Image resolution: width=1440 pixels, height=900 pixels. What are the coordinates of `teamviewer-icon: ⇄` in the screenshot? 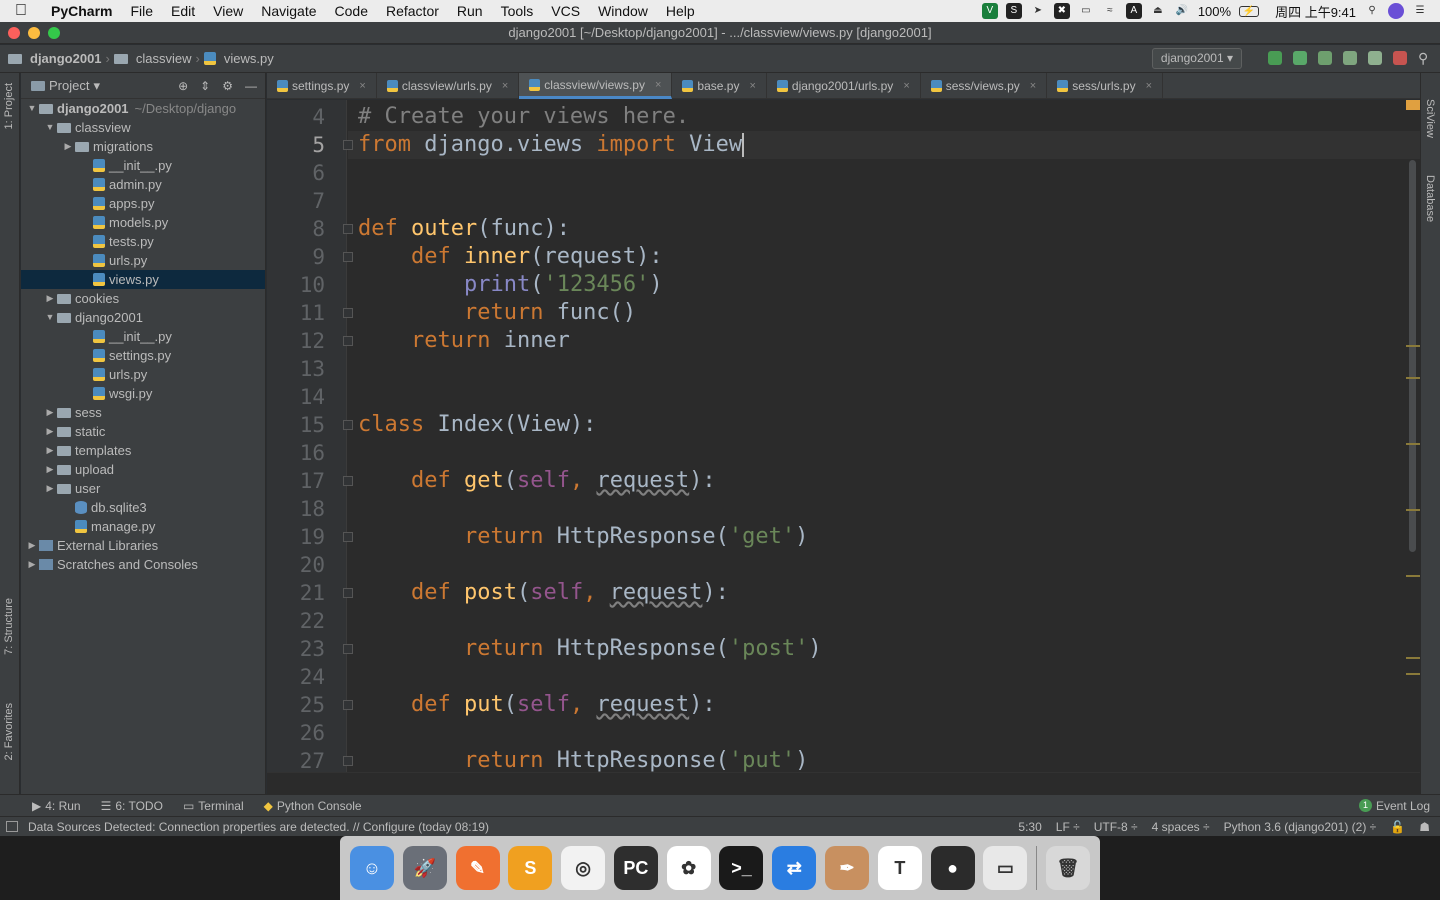 It's located at (794, 868).